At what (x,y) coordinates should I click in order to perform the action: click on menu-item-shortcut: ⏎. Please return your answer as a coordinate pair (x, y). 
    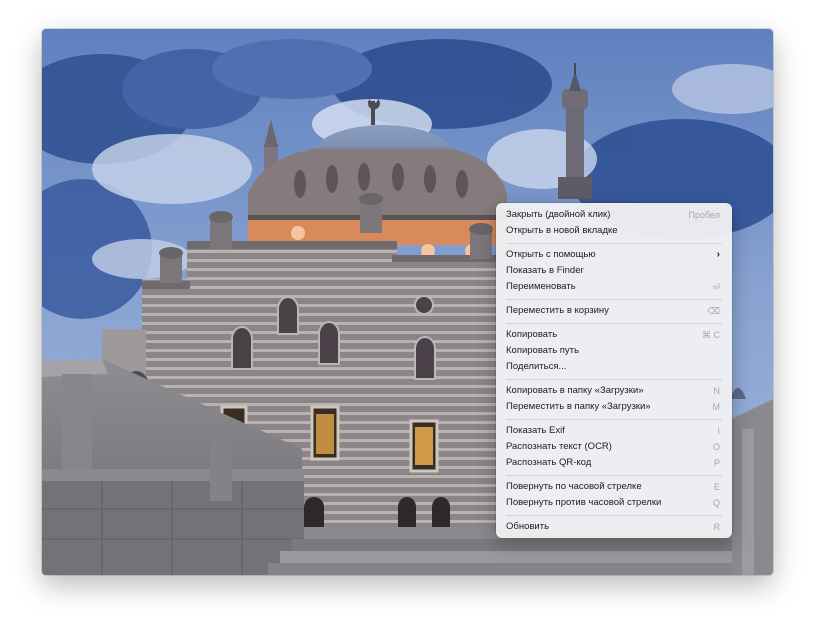
    Looking at the image, I should click on (716, 287).